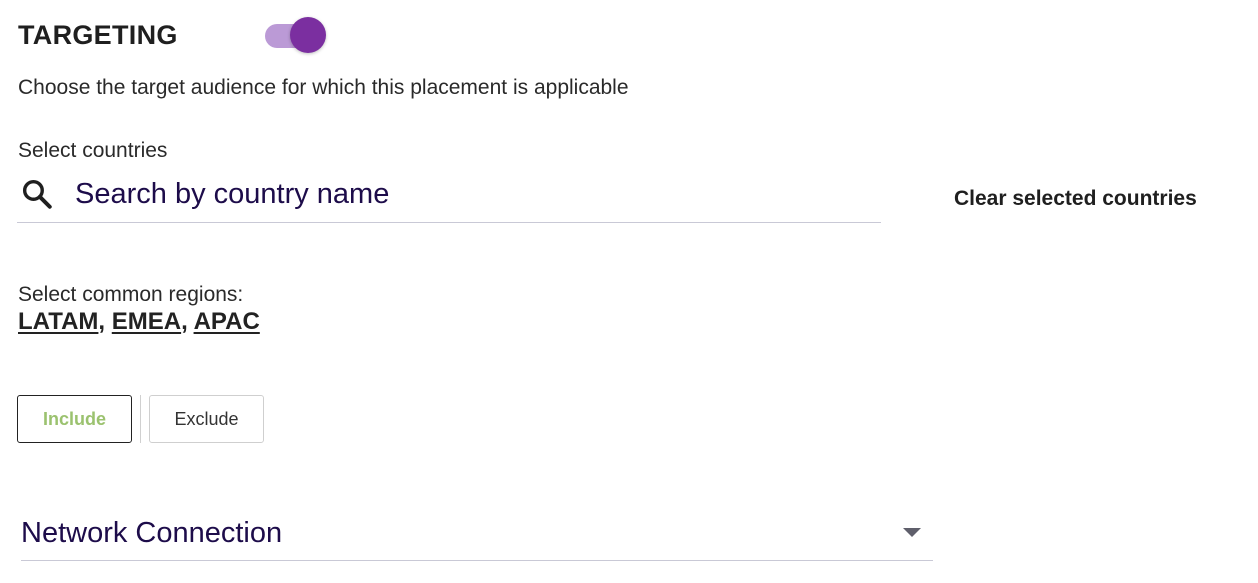 Image resolution: width=1258 pixels, height=583 pixels. Describe the element at coordinates (152, 533) in the screenshot. I see `network-connection-label: Network Connection` at that location.